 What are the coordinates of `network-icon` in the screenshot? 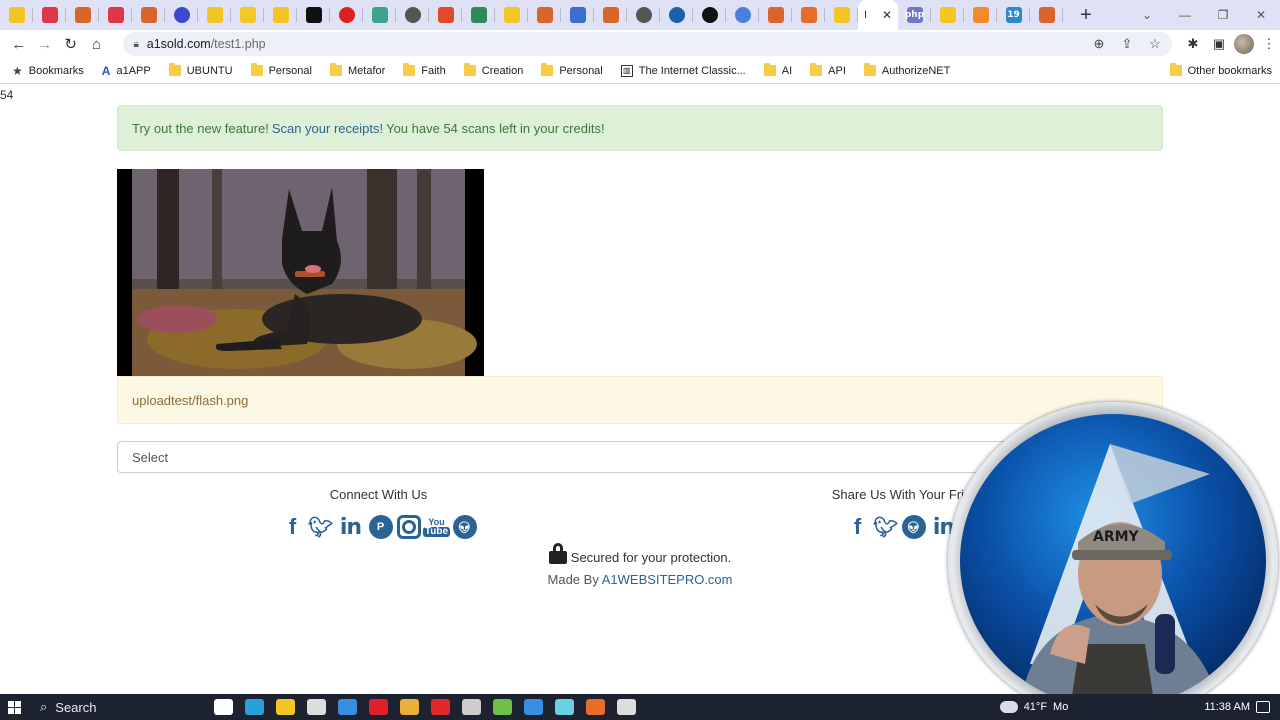 It's located at (471, 707).